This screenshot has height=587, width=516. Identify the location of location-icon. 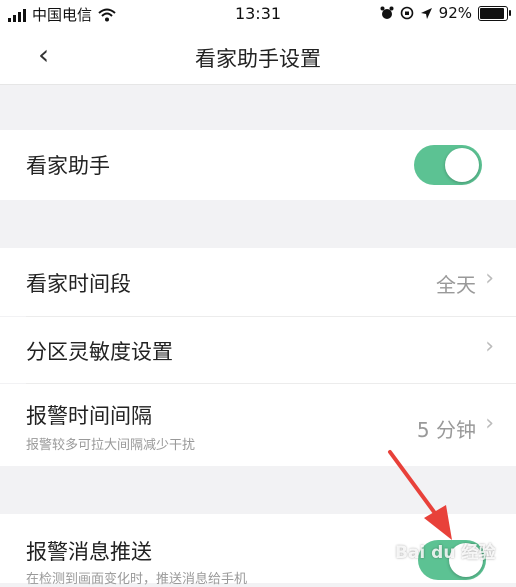
(426, 13).